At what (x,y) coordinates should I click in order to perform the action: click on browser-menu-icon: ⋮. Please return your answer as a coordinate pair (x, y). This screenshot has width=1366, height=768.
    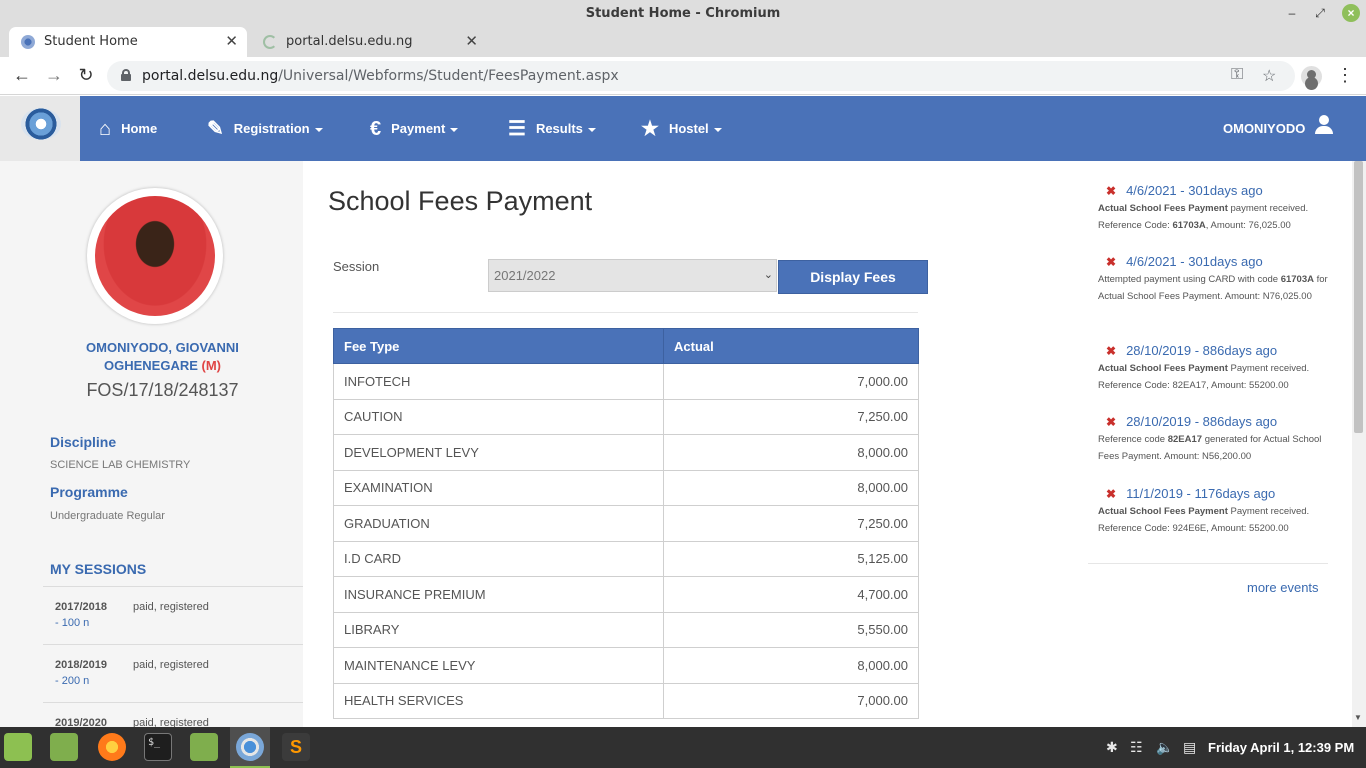
    Looking at the image, I should click on (1345, 75).